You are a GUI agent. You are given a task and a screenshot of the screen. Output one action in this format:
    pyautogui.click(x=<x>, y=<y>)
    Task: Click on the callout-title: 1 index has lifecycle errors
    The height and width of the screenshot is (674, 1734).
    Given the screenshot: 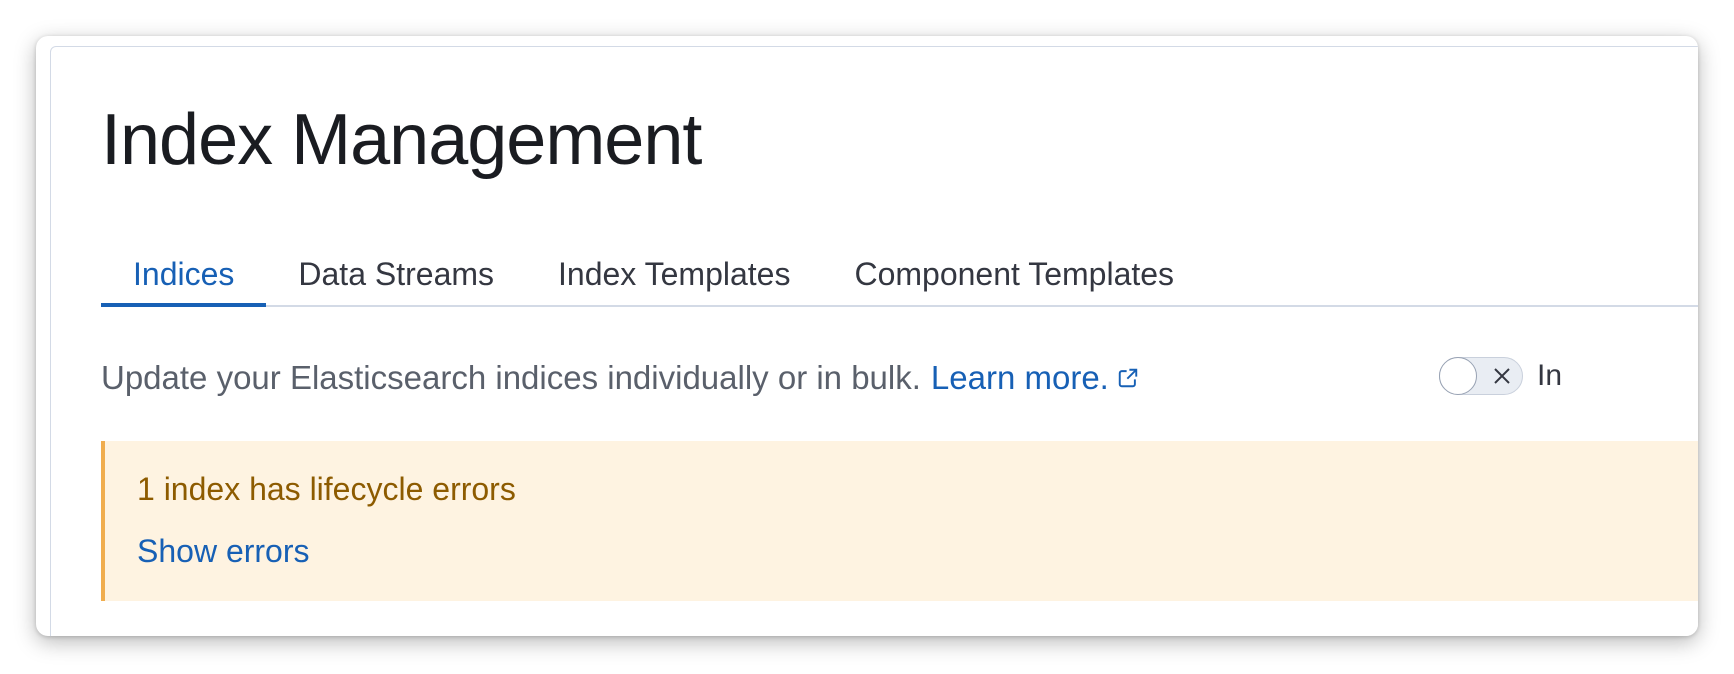 What is the action you would take?
    pyautogui.click(x=326, y=489)
    